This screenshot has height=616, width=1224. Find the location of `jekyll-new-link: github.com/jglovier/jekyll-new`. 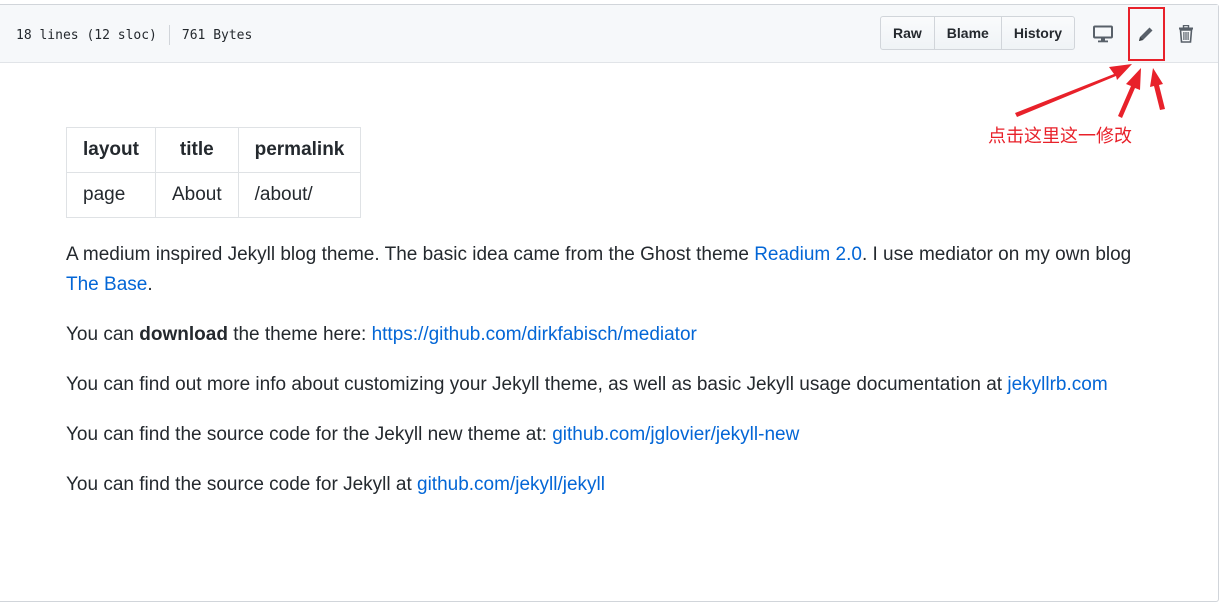

jekyll-new-link: github.com/jglovier/jekyll-new is located at coordinates (675, 434).